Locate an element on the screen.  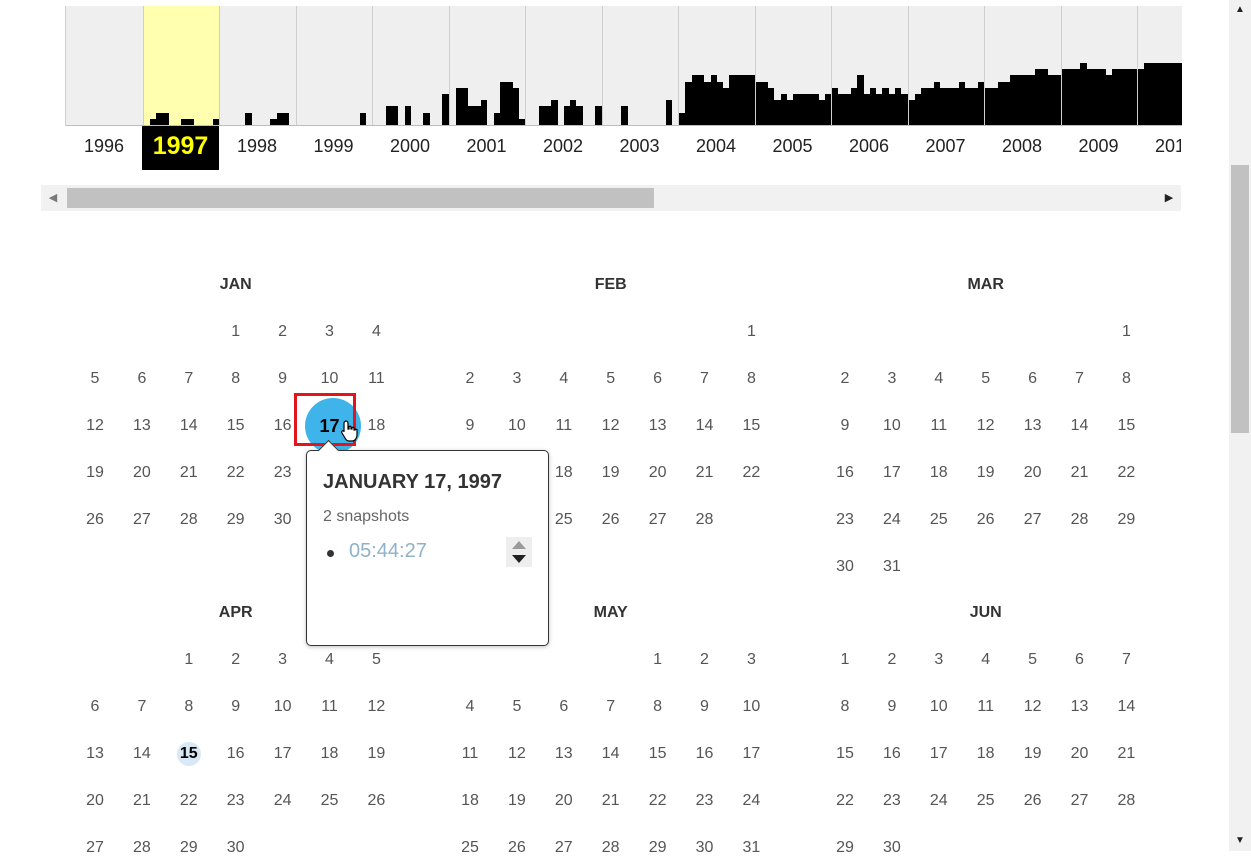
calendar-day: 25 is located at coordinates (564, 520).